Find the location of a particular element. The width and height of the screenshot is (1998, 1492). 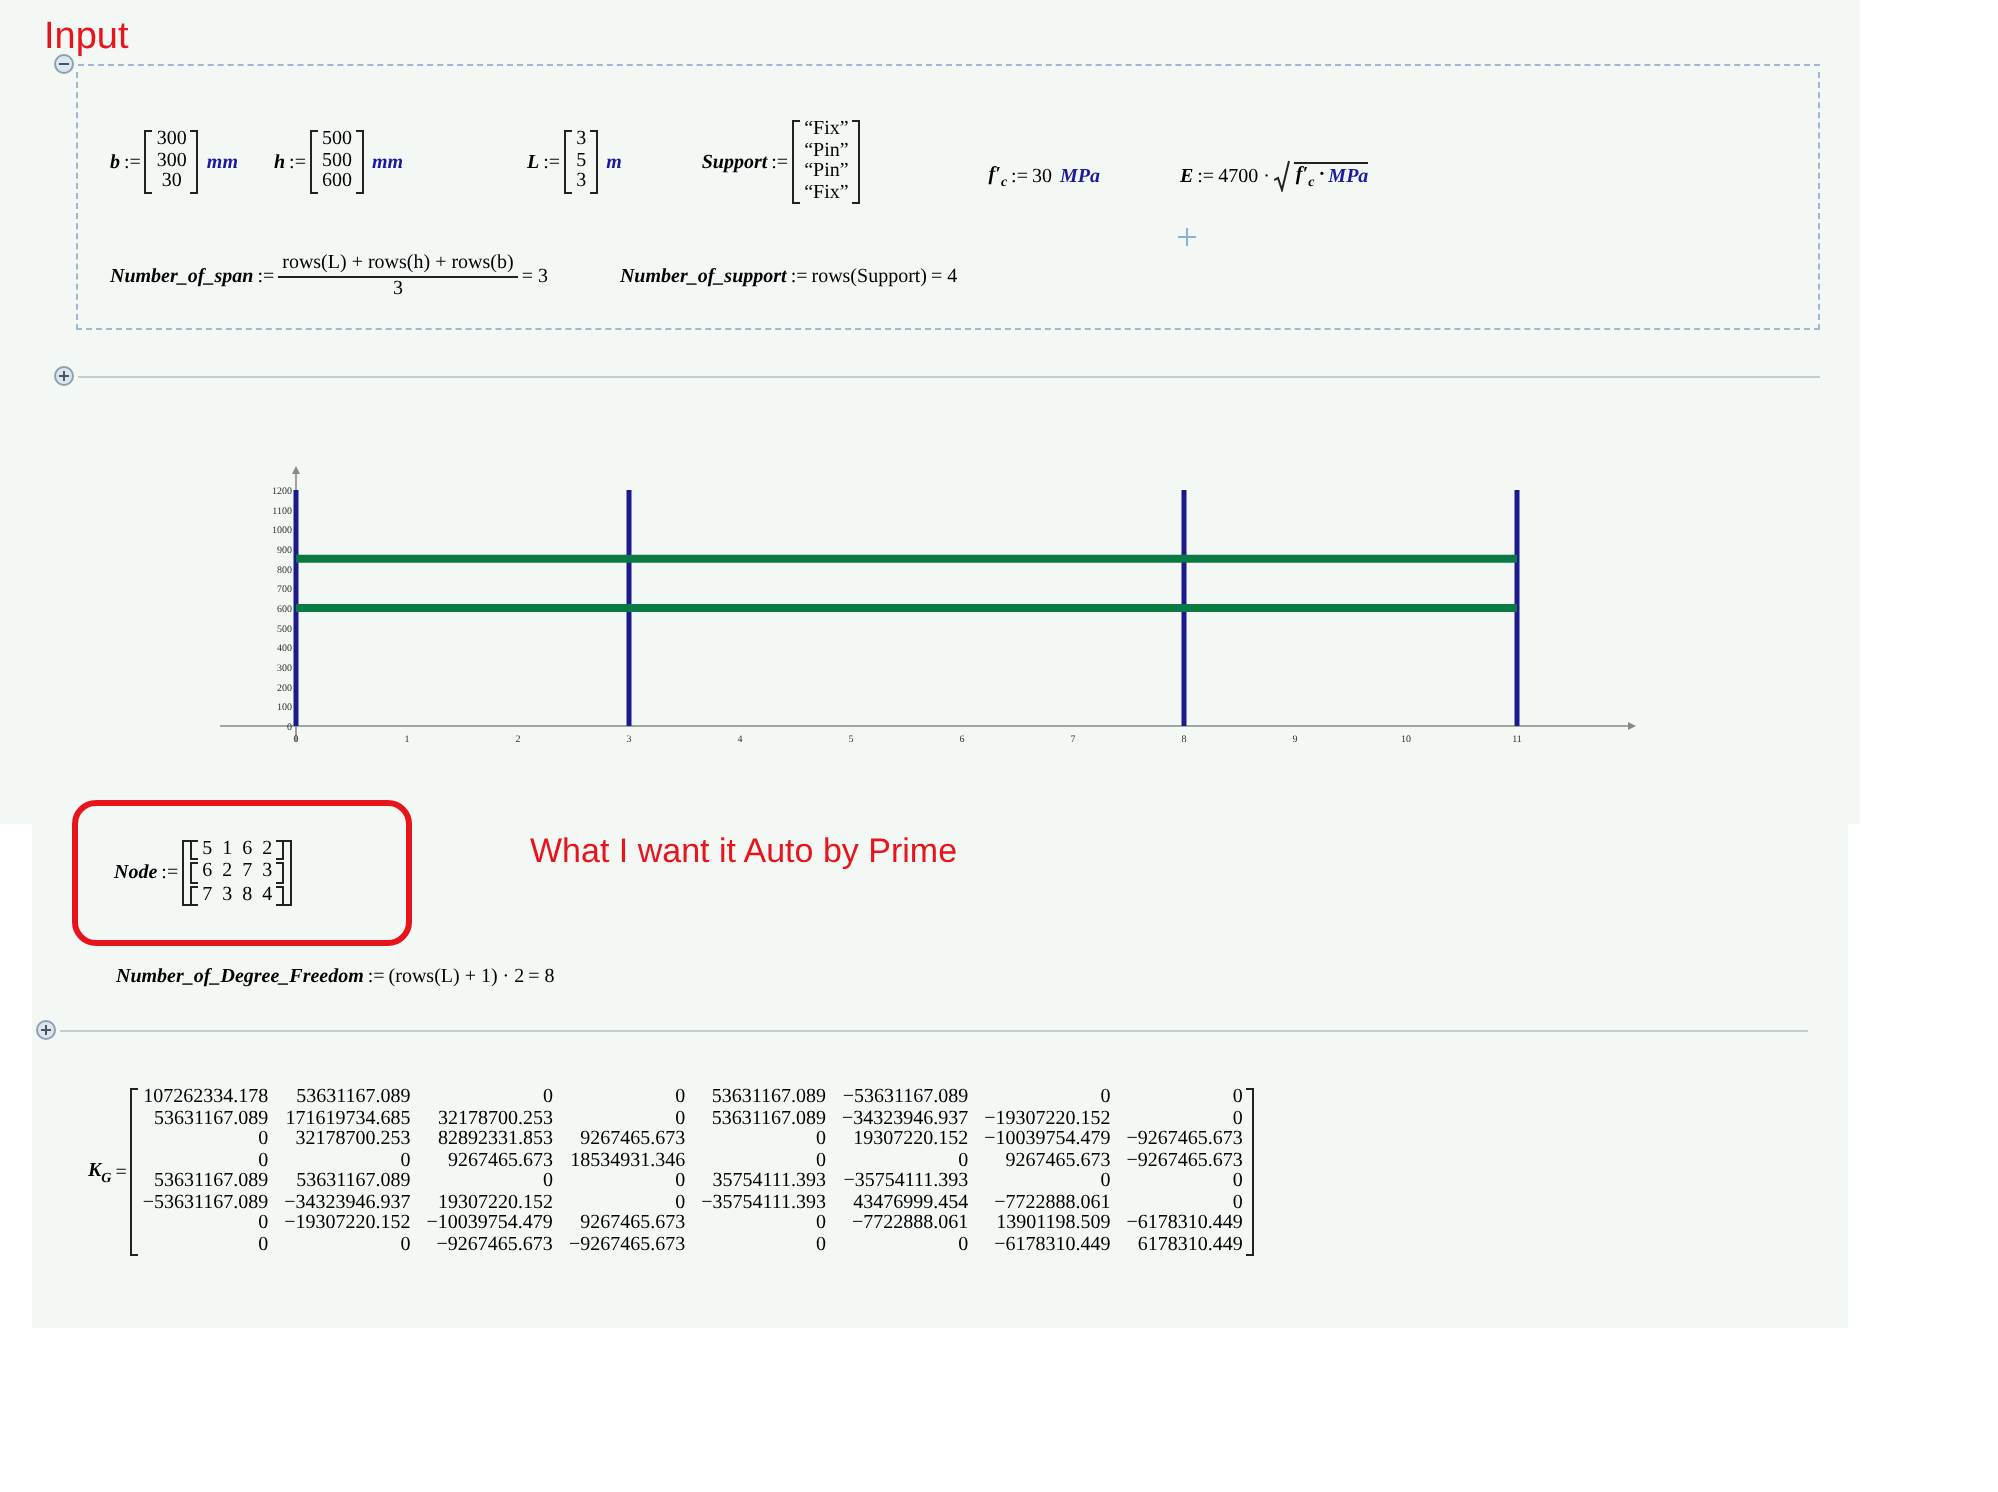

minus-icon is located at coordinates (64, 64).